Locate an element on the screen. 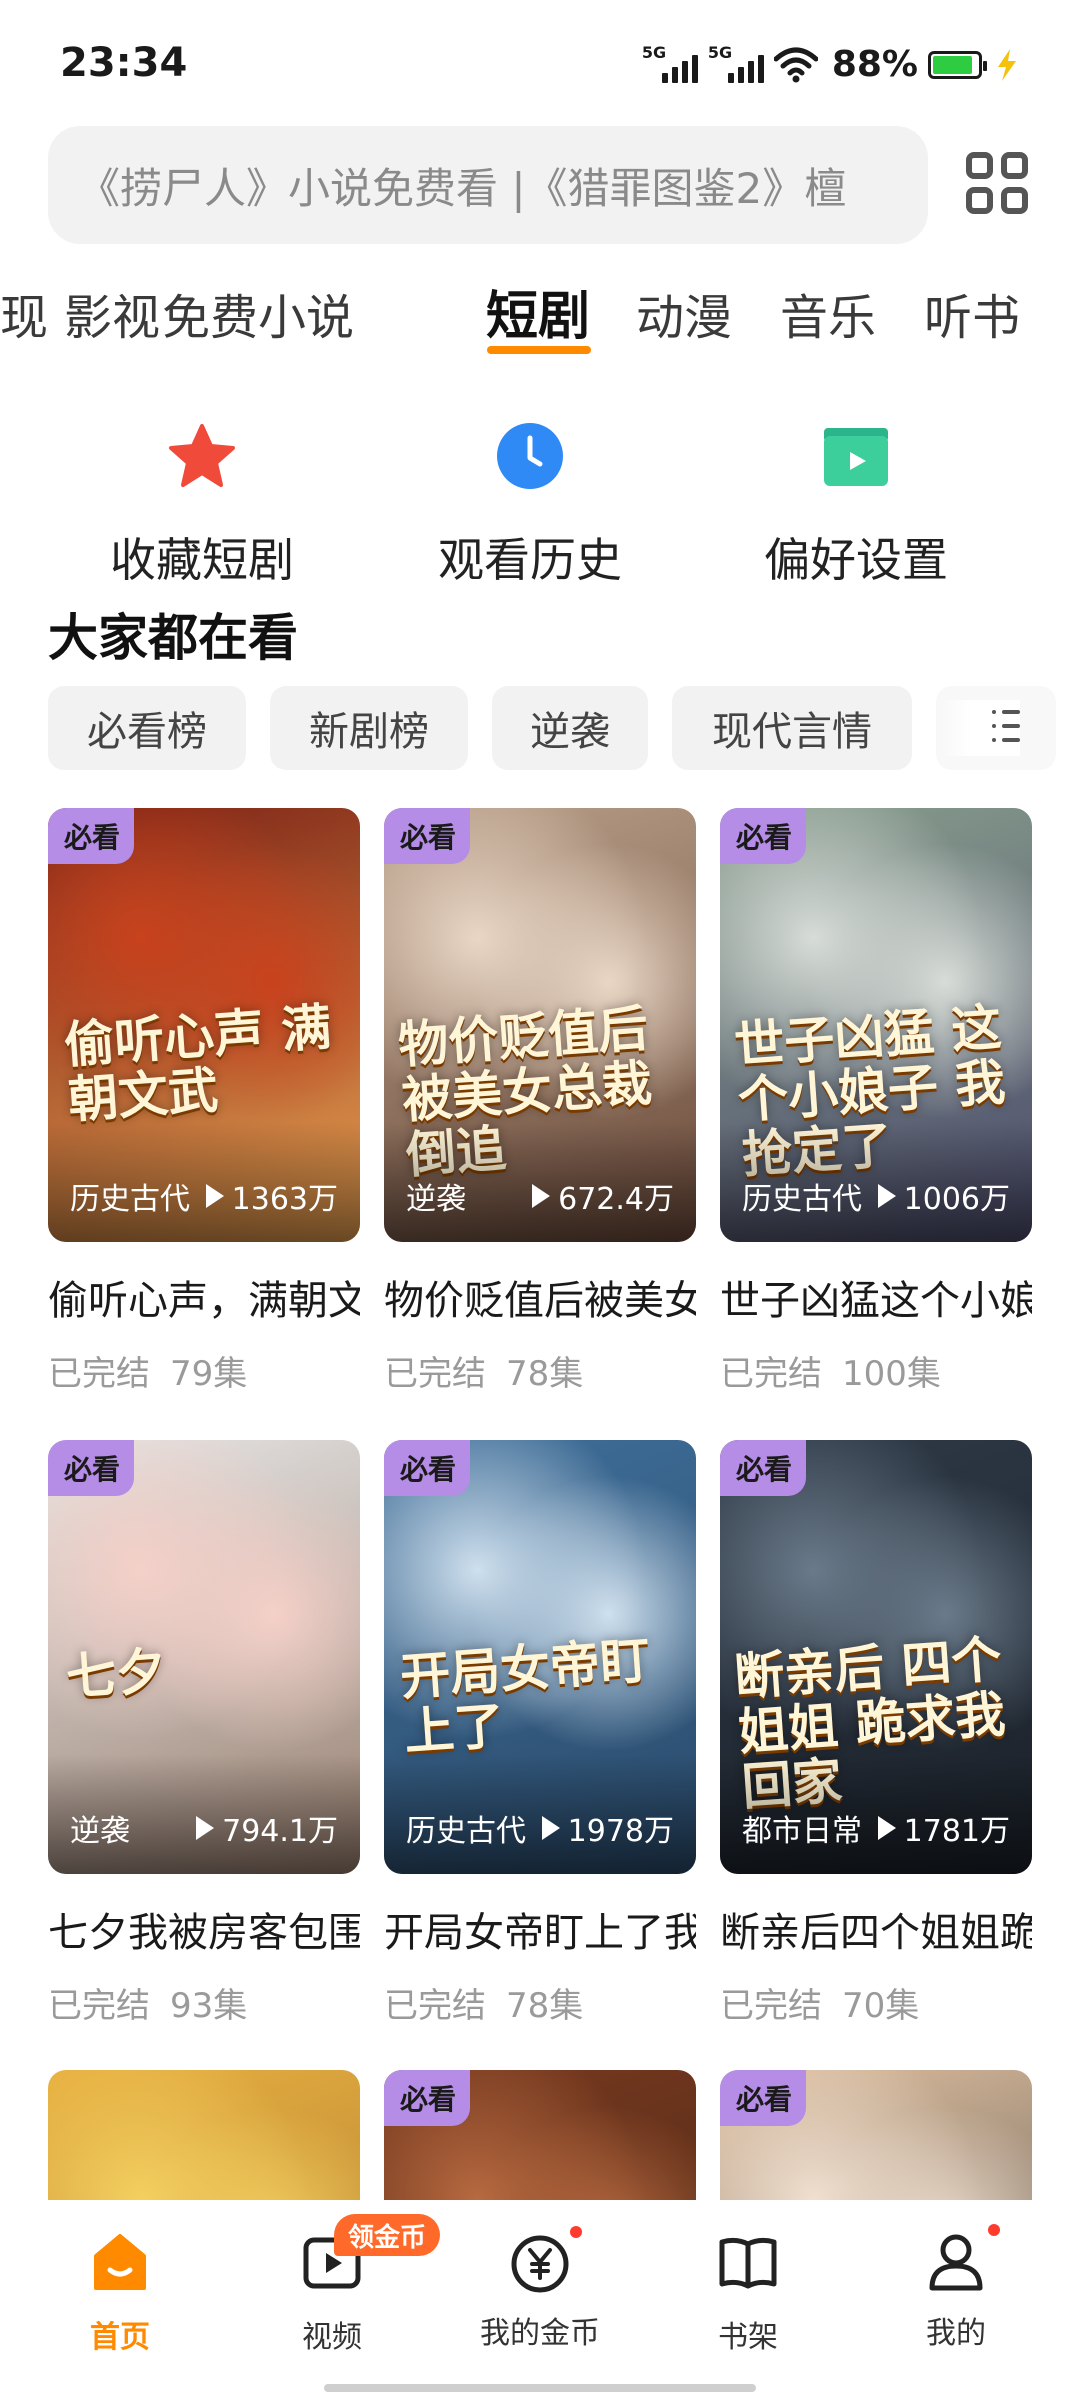 The image size is (1080, 2400). watch-history-button: 观看历史 is located at coordinates (530, 505).